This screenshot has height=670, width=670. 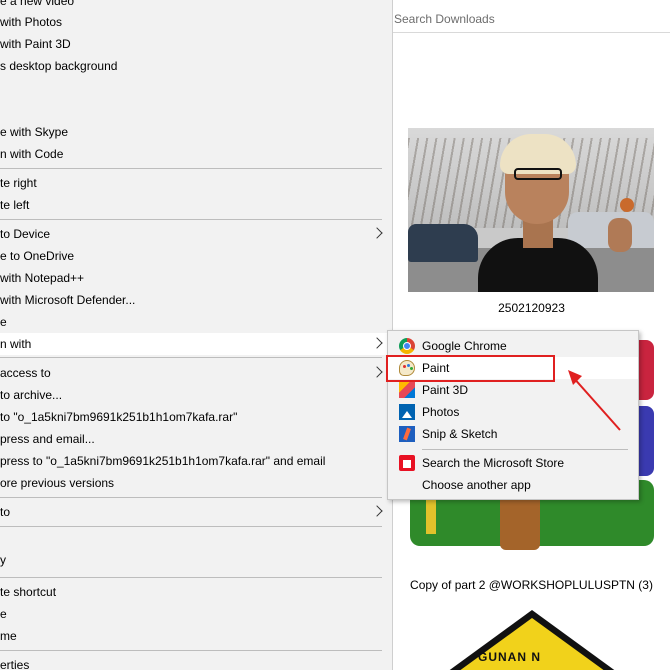 What do you see at coordinates (196, 483) in the screenshot?
I see `menu-item-restore-previous-versions: ore previous versions` at bounding box center [196, 483].